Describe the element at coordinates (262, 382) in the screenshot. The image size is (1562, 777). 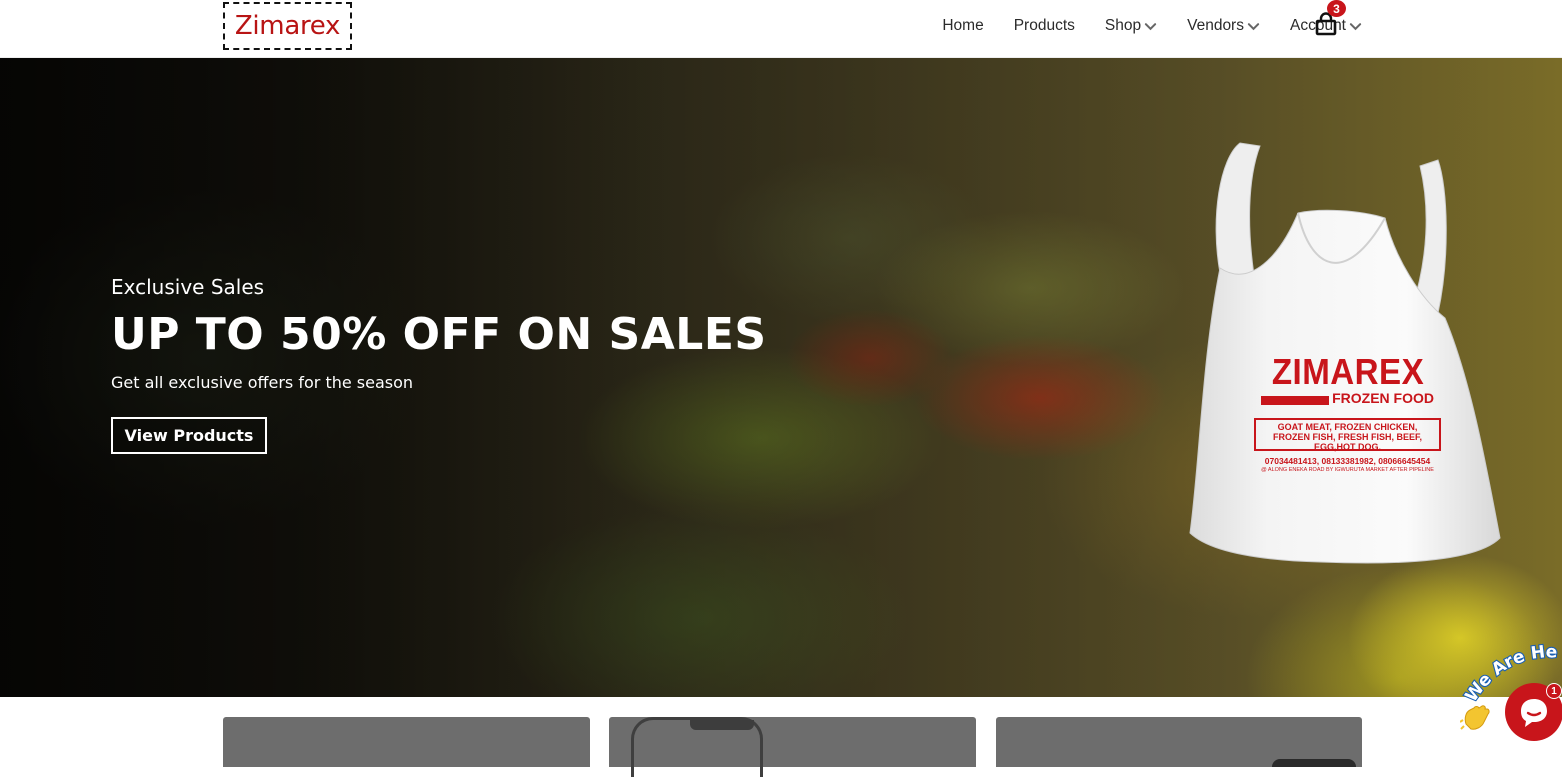
I see `hero-subline: Get all exclusive offers for the season` at that location.